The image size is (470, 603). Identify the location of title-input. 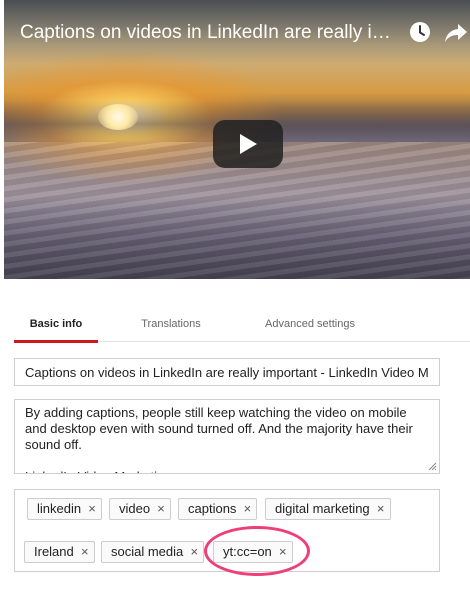
(227, 372).